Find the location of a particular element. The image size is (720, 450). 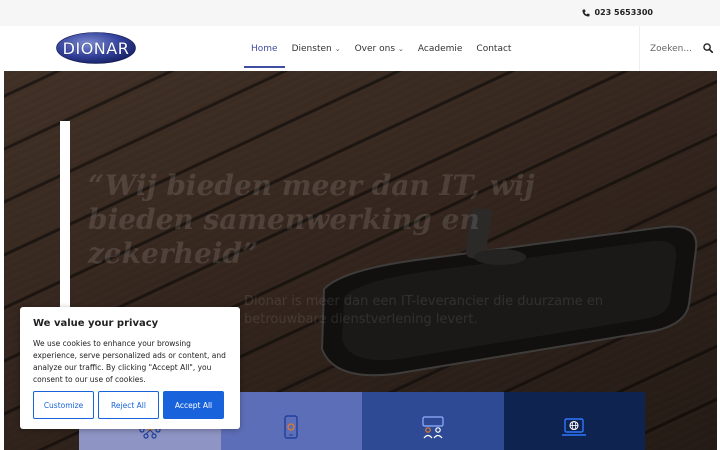

nav-over-ons: Over ons ⌄ is located at coordinates (379, 48).